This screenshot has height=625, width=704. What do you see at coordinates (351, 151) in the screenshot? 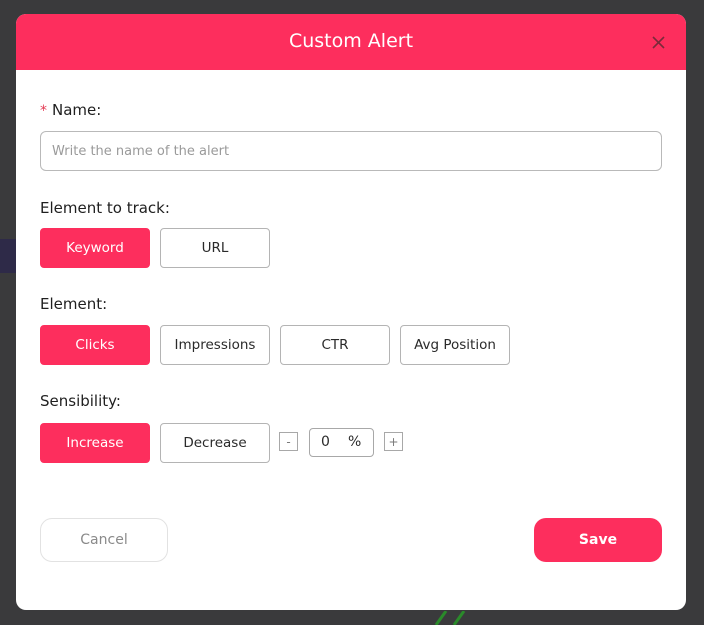
I see `name-input` at bounding box center [351, 151].